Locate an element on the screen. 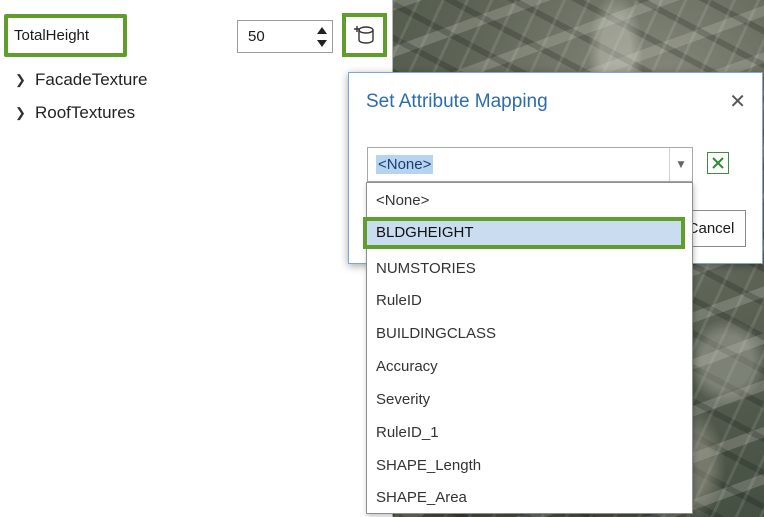  field-combobox: <None> ▼ is located at coordinates (530, 164).